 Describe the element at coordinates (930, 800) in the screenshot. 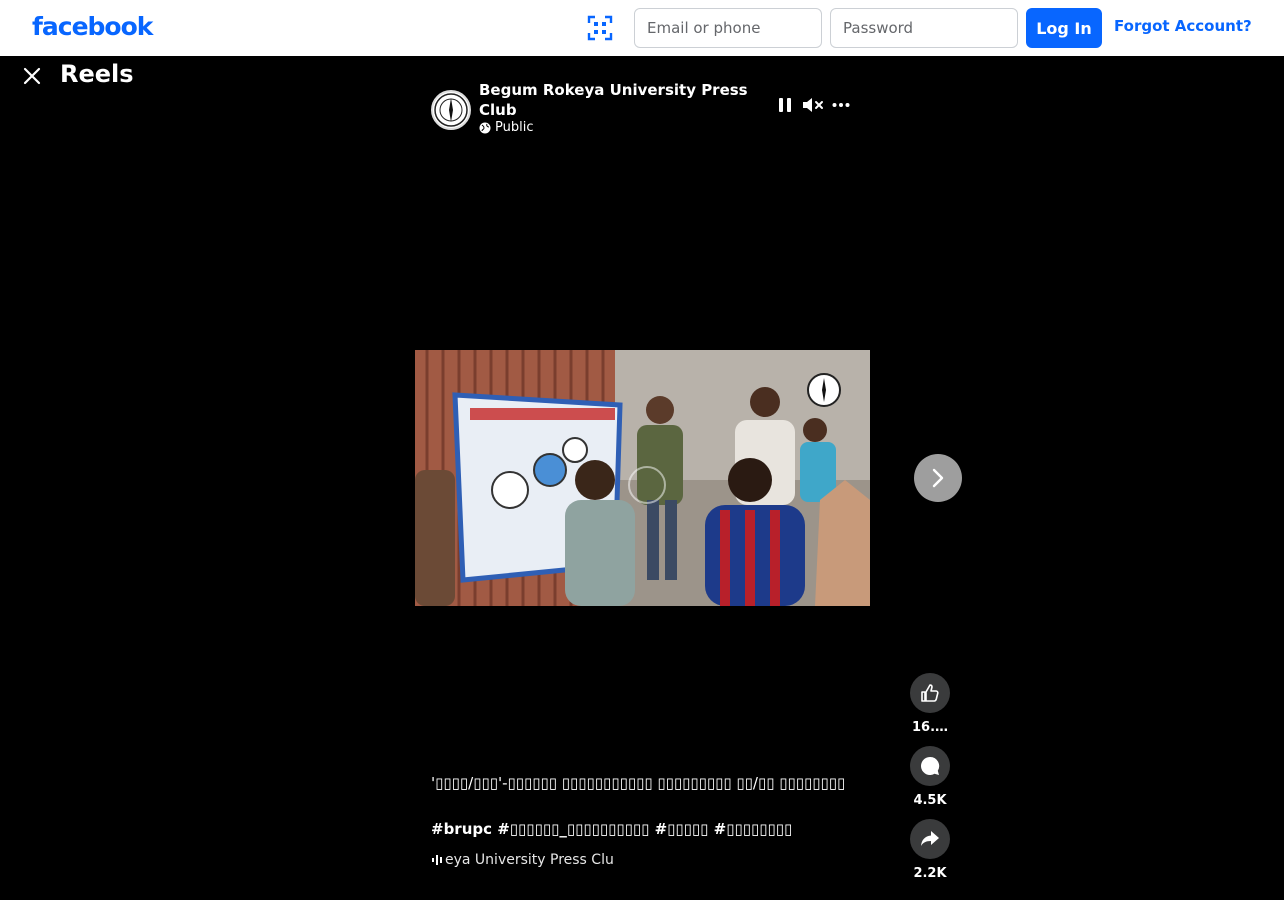

I see `comment-count: 4.5K` at that location.